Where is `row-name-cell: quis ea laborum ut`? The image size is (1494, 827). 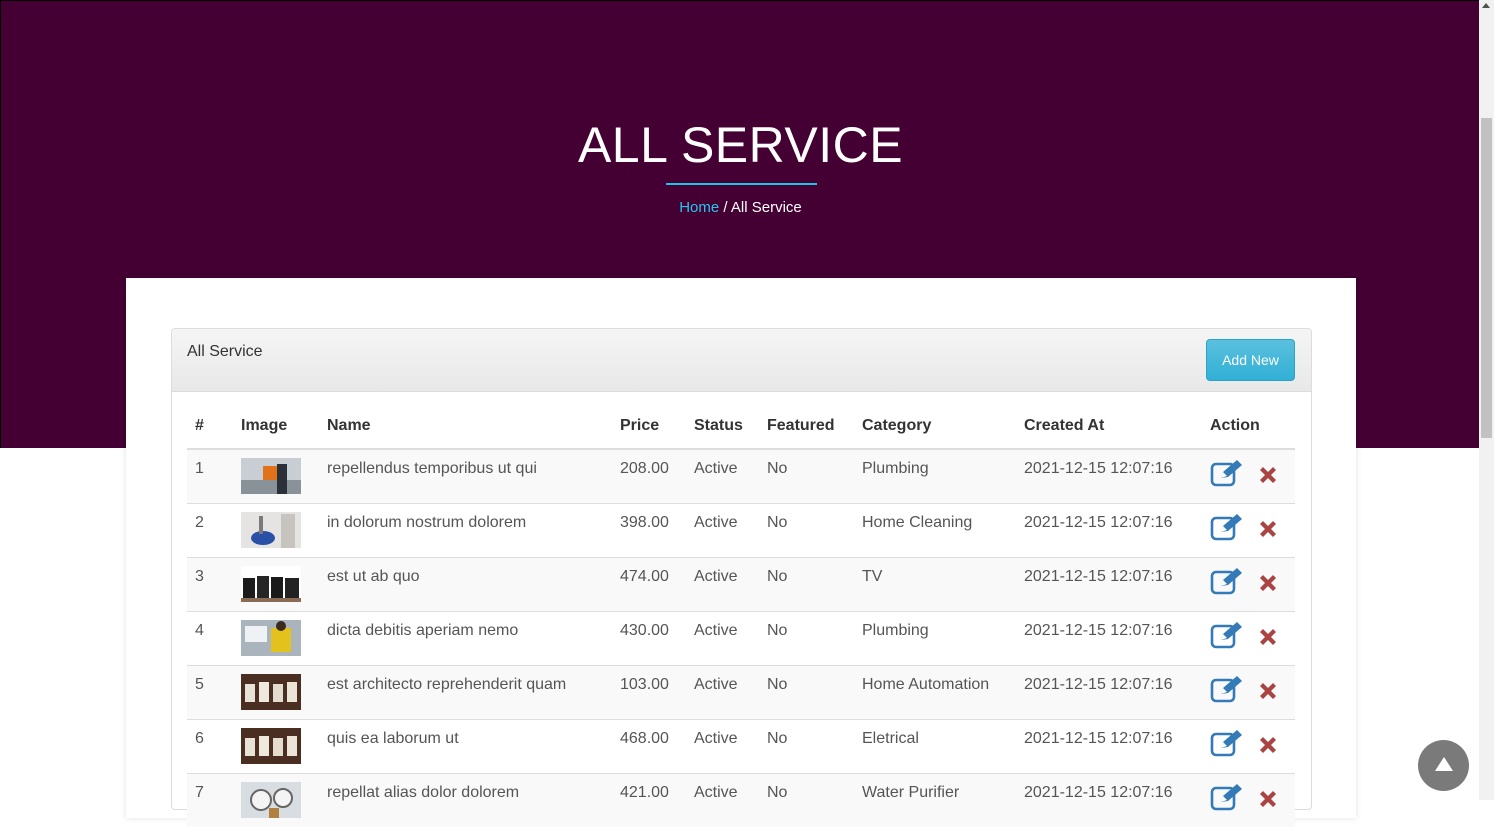 row-name-cell: quis ea laborum ut is located at coordinates (465, 747).